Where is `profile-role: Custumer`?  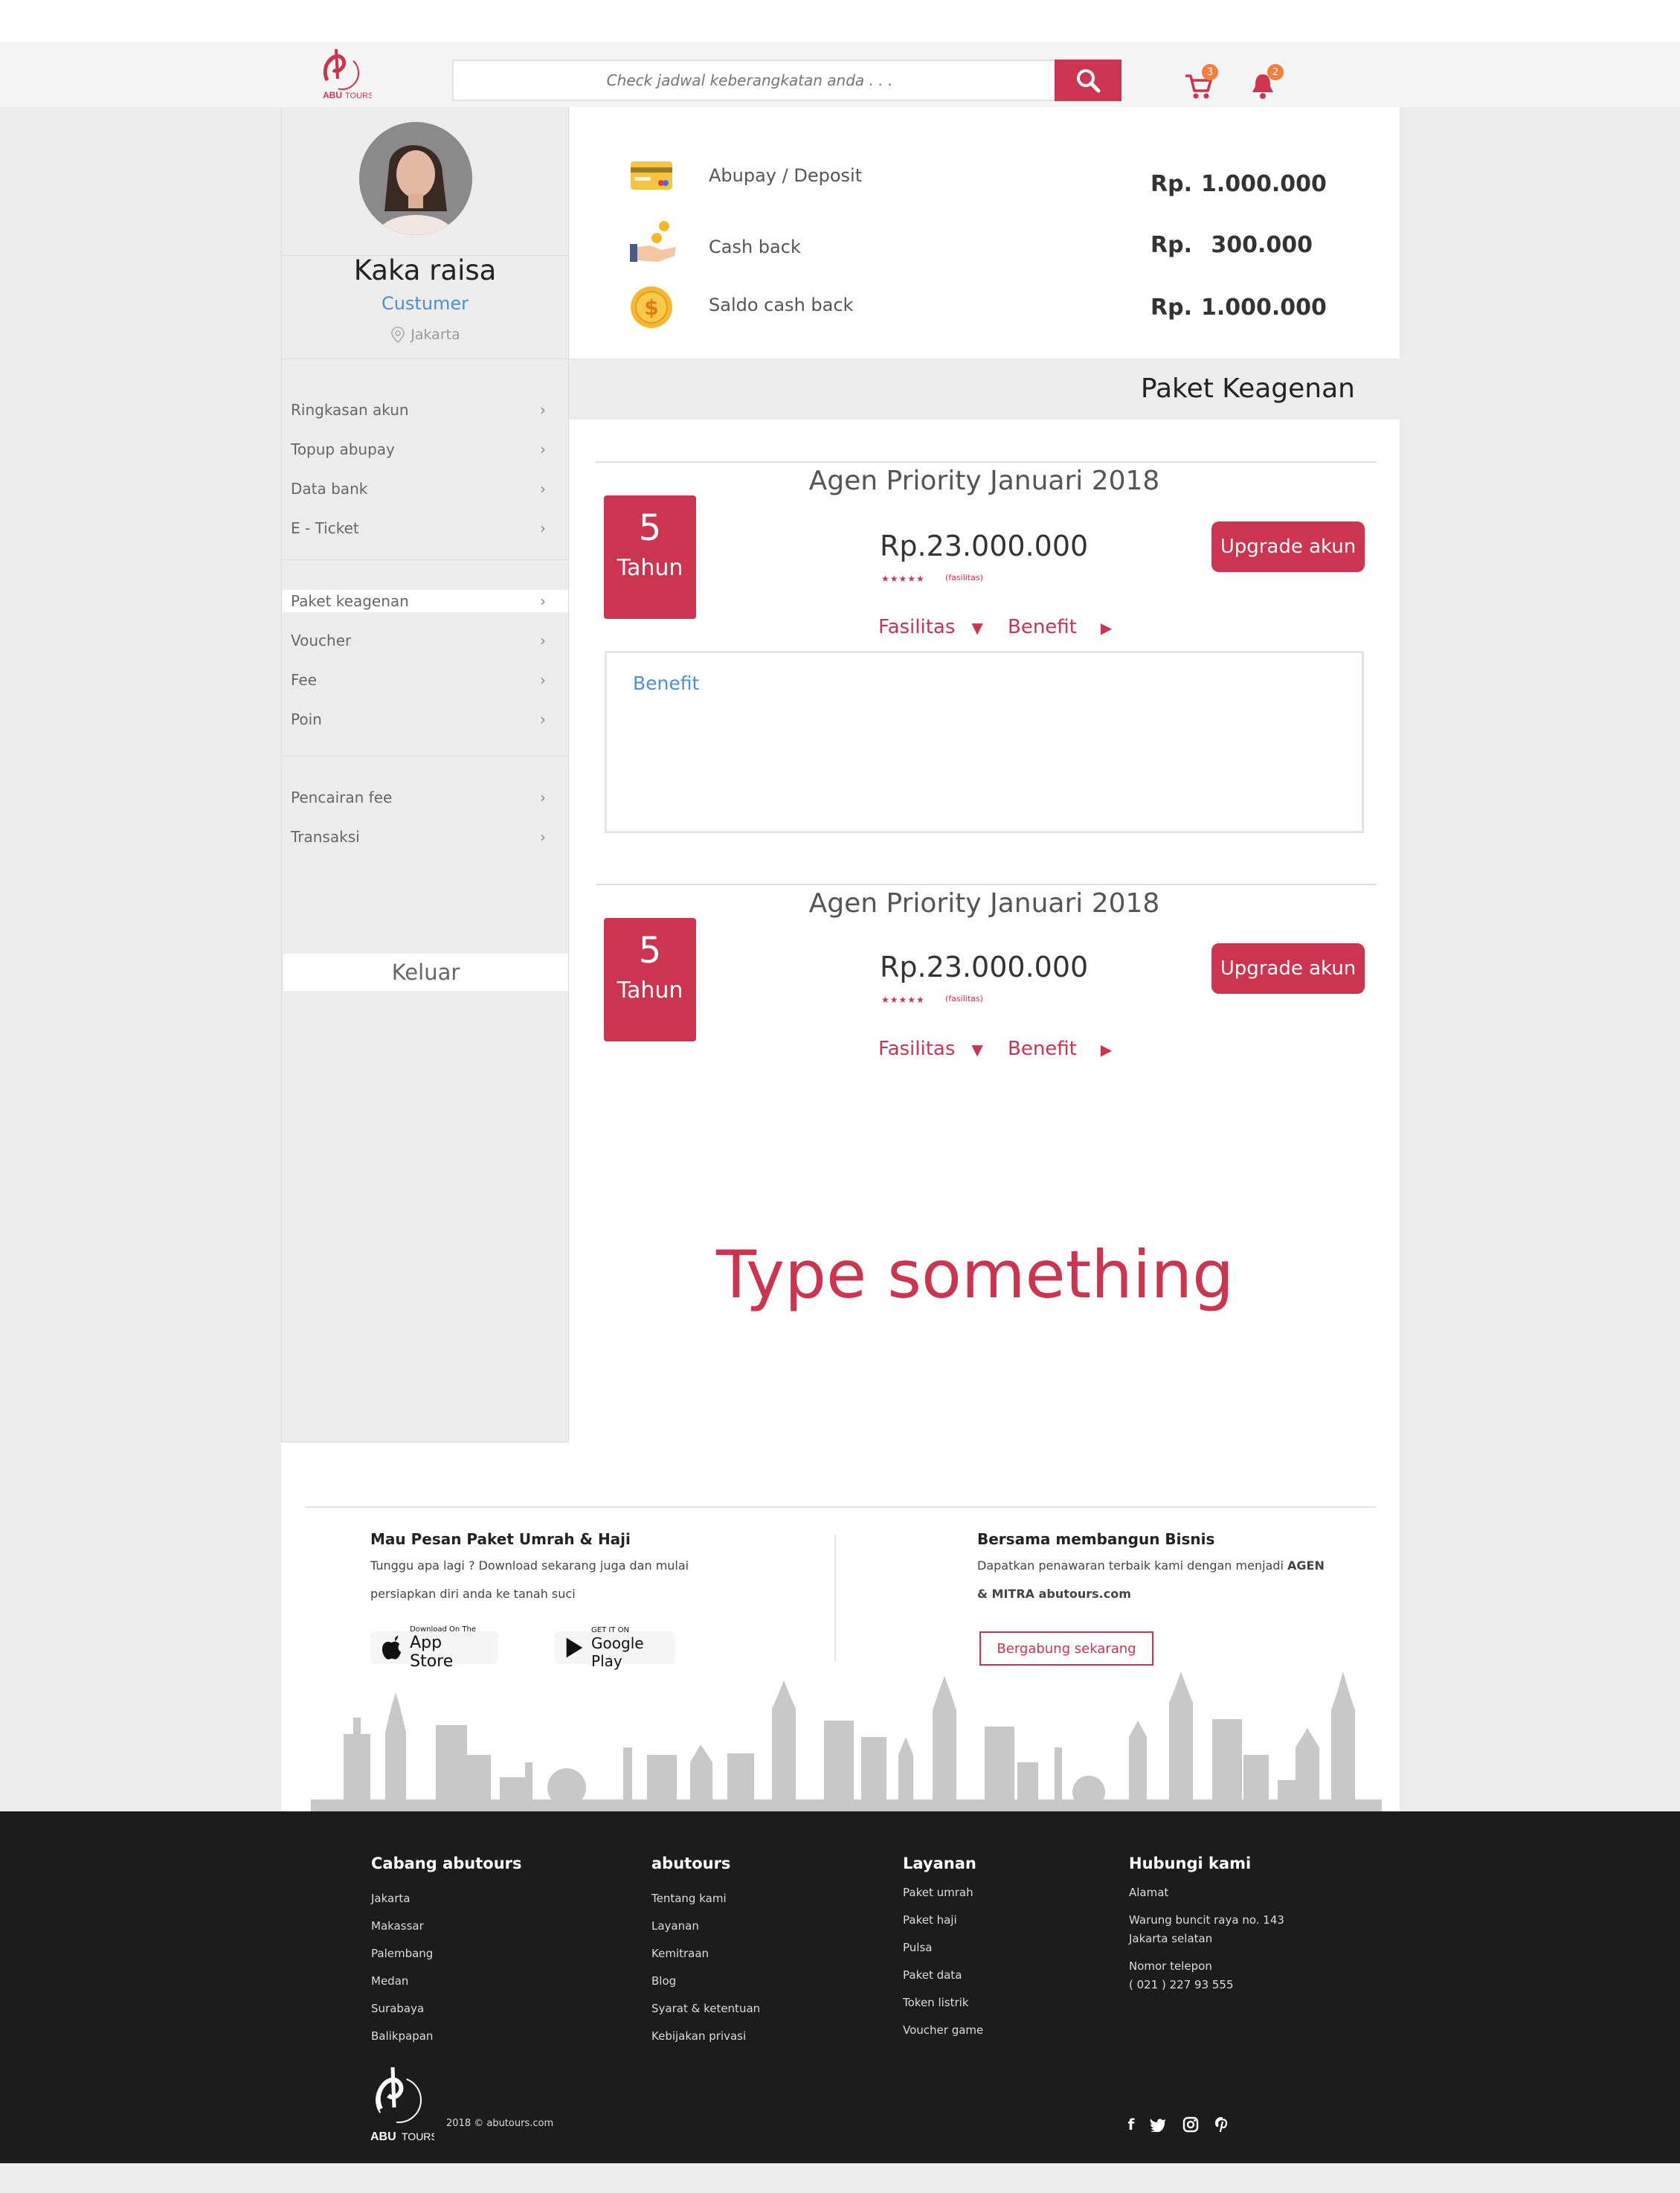 profile-role: Custumer is located at coordinates (425, 303).